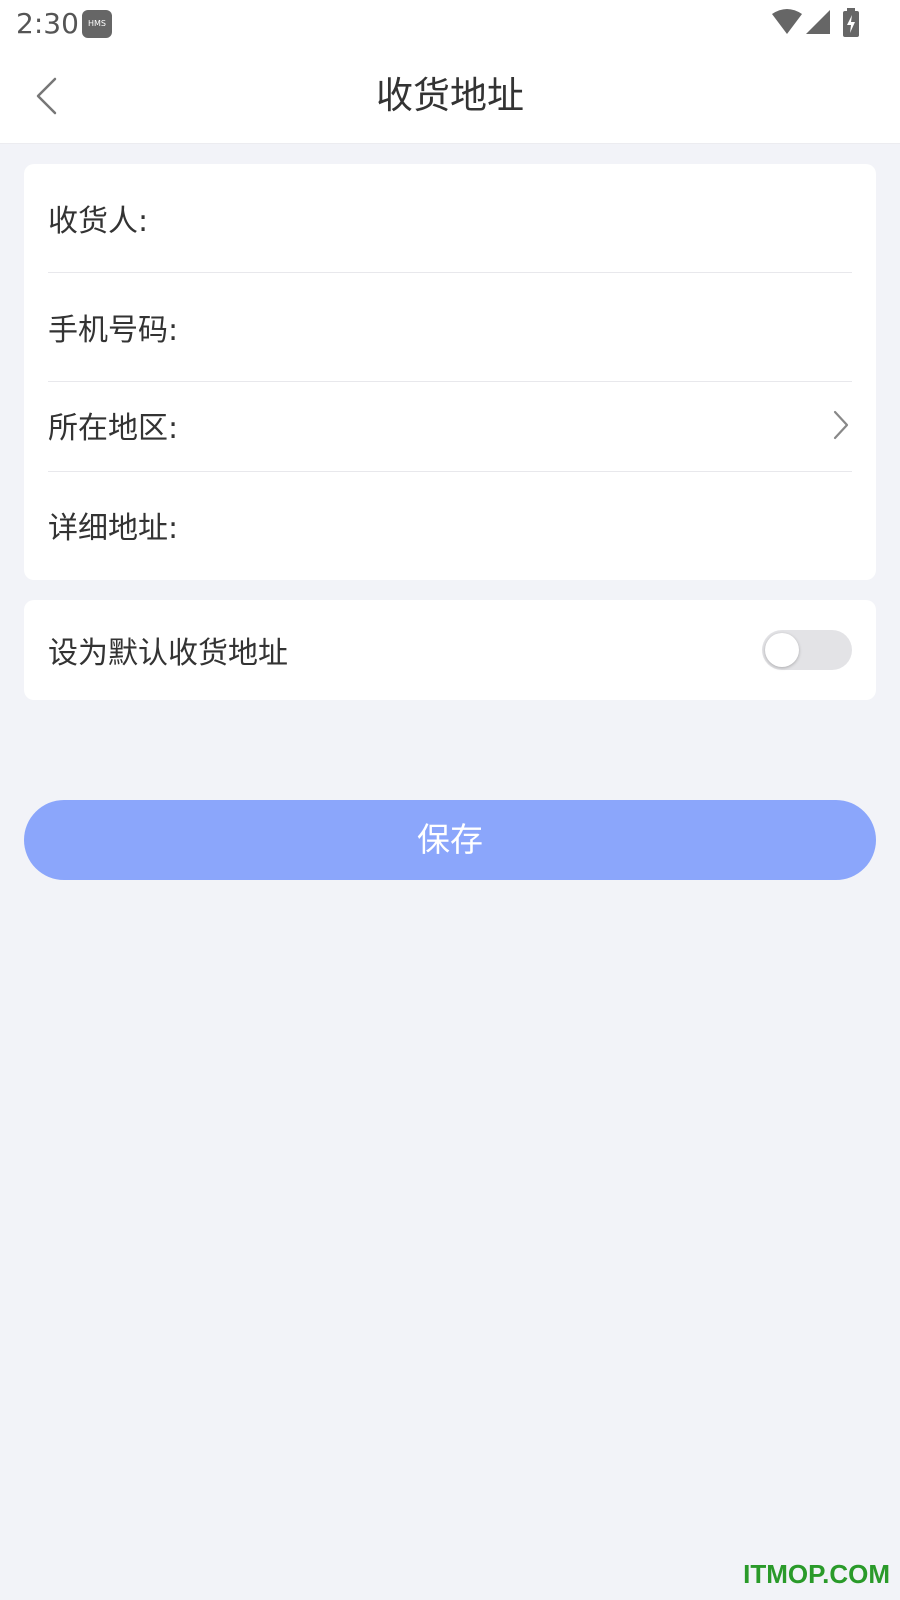 Image resolution: width=900 pixels, height=1600 pixels. Describe the element at coordinates (113, 528) in the screenshot. I see `address-label: 详细地址:` at that location.